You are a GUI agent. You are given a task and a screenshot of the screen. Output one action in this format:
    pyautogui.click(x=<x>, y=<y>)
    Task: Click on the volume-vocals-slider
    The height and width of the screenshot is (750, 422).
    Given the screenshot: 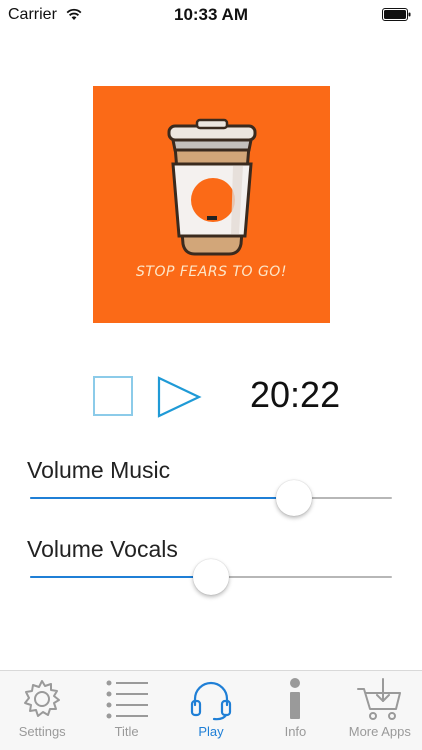 What is the action you would take?
    pyautogui.click(x=211, y=577)
    